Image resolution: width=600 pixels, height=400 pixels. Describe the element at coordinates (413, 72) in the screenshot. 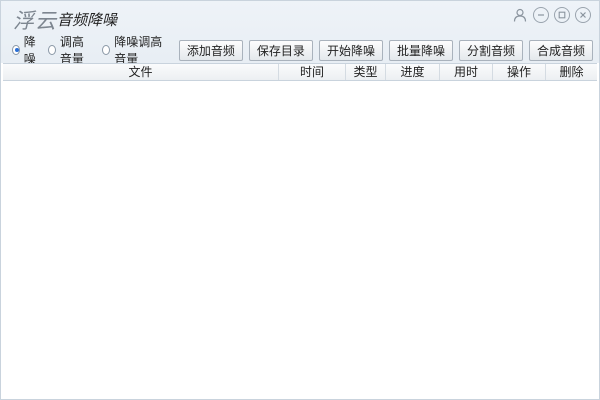

I see `column-header-progress: 进度` at that location.